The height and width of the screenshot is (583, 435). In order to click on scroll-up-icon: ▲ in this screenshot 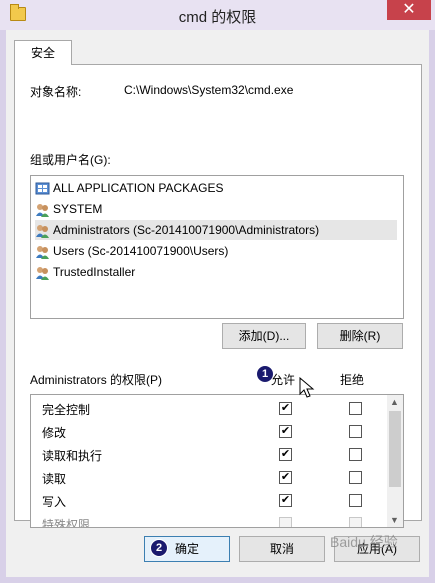, I will do `click(394, 402)`.